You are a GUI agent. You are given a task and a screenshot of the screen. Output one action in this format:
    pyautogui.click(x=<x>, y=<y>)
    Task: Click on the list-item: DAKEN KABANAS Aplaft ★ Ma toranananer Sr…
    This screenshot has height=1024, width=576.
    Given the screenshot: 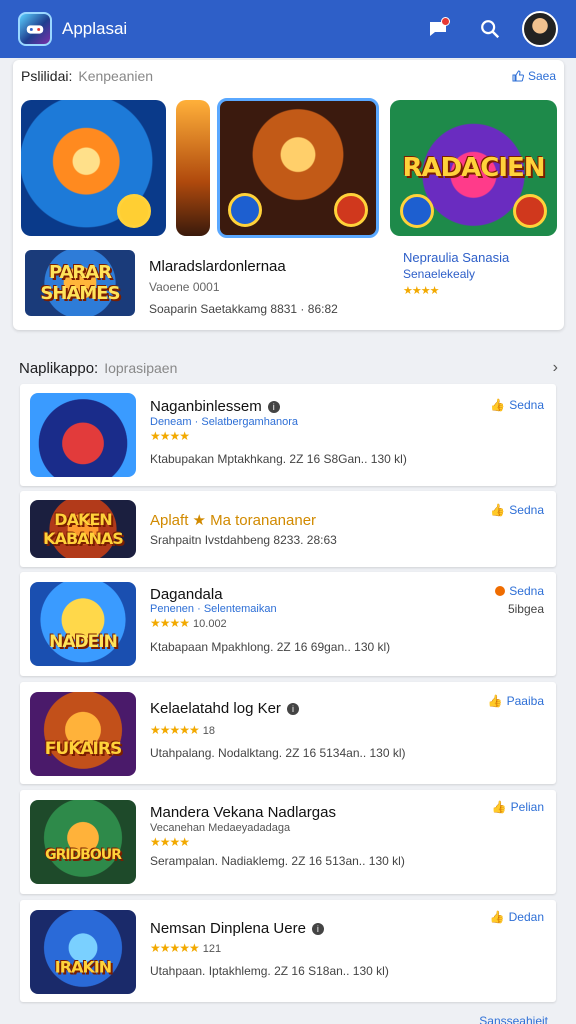 What is the action you would take?
    pyautogui.click(x=288, y=529)
    